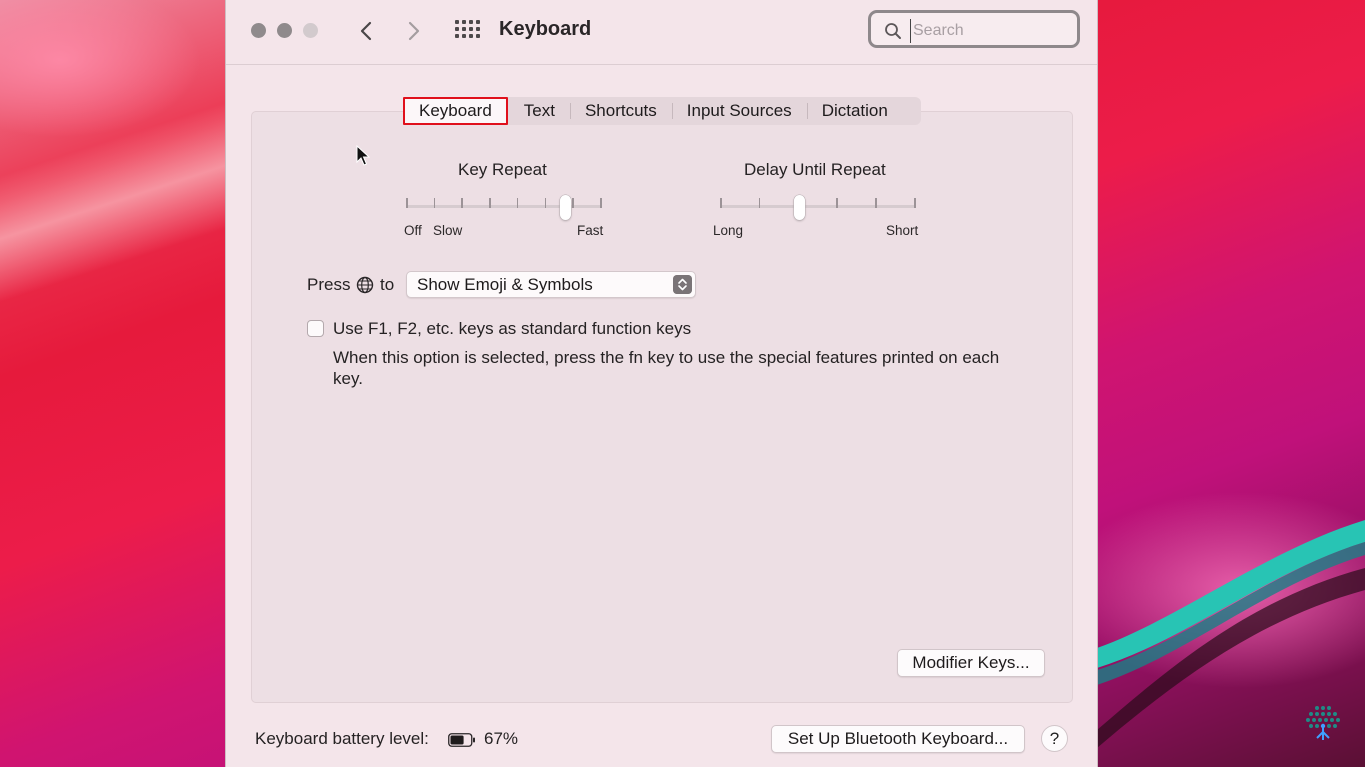 Image resolution: width=1365 pixels, height=767 pixels. Describe the element at coordinates (455, 111) in the screenshot. I see `tab-keyboard: Keyboard` at that location.